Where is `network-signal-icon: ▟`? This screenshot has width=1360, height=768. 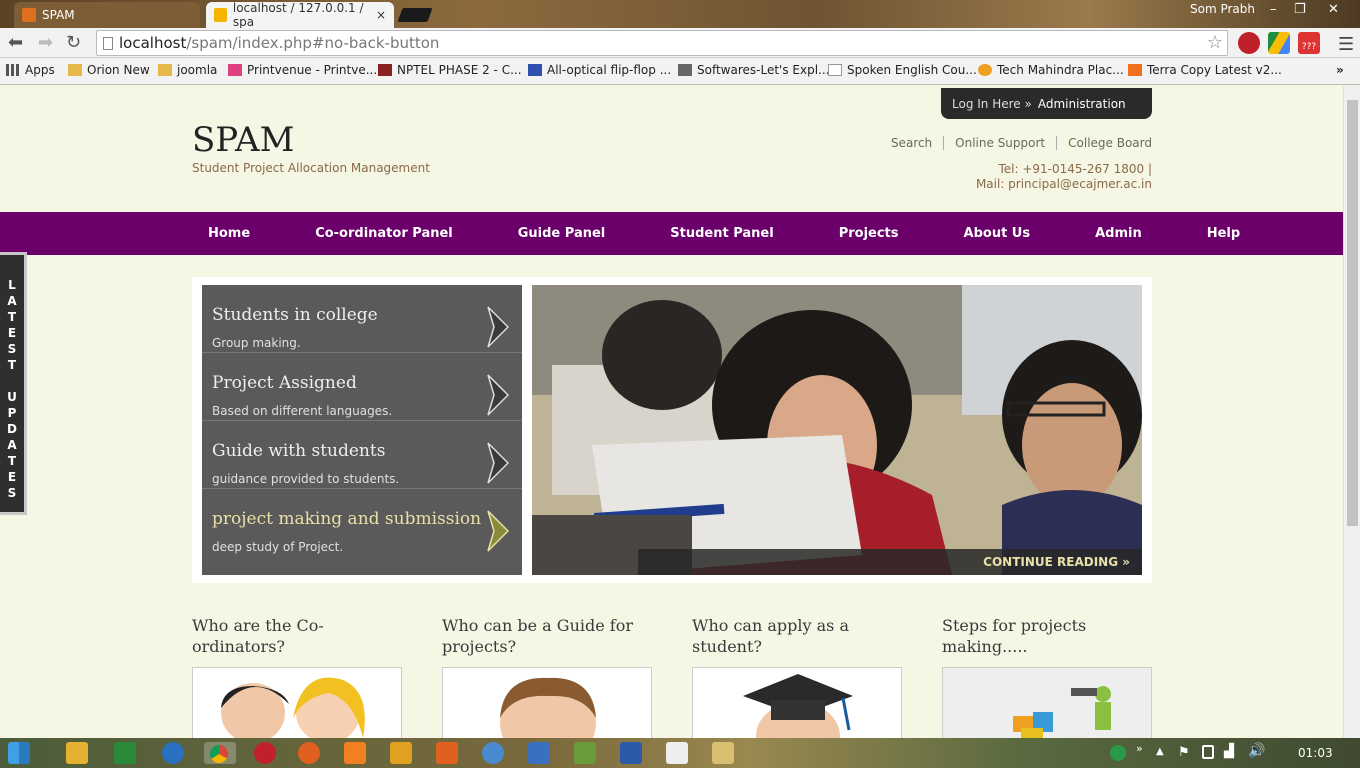 network-signal-icon: ▟ is located at coordinates (1229, 751).